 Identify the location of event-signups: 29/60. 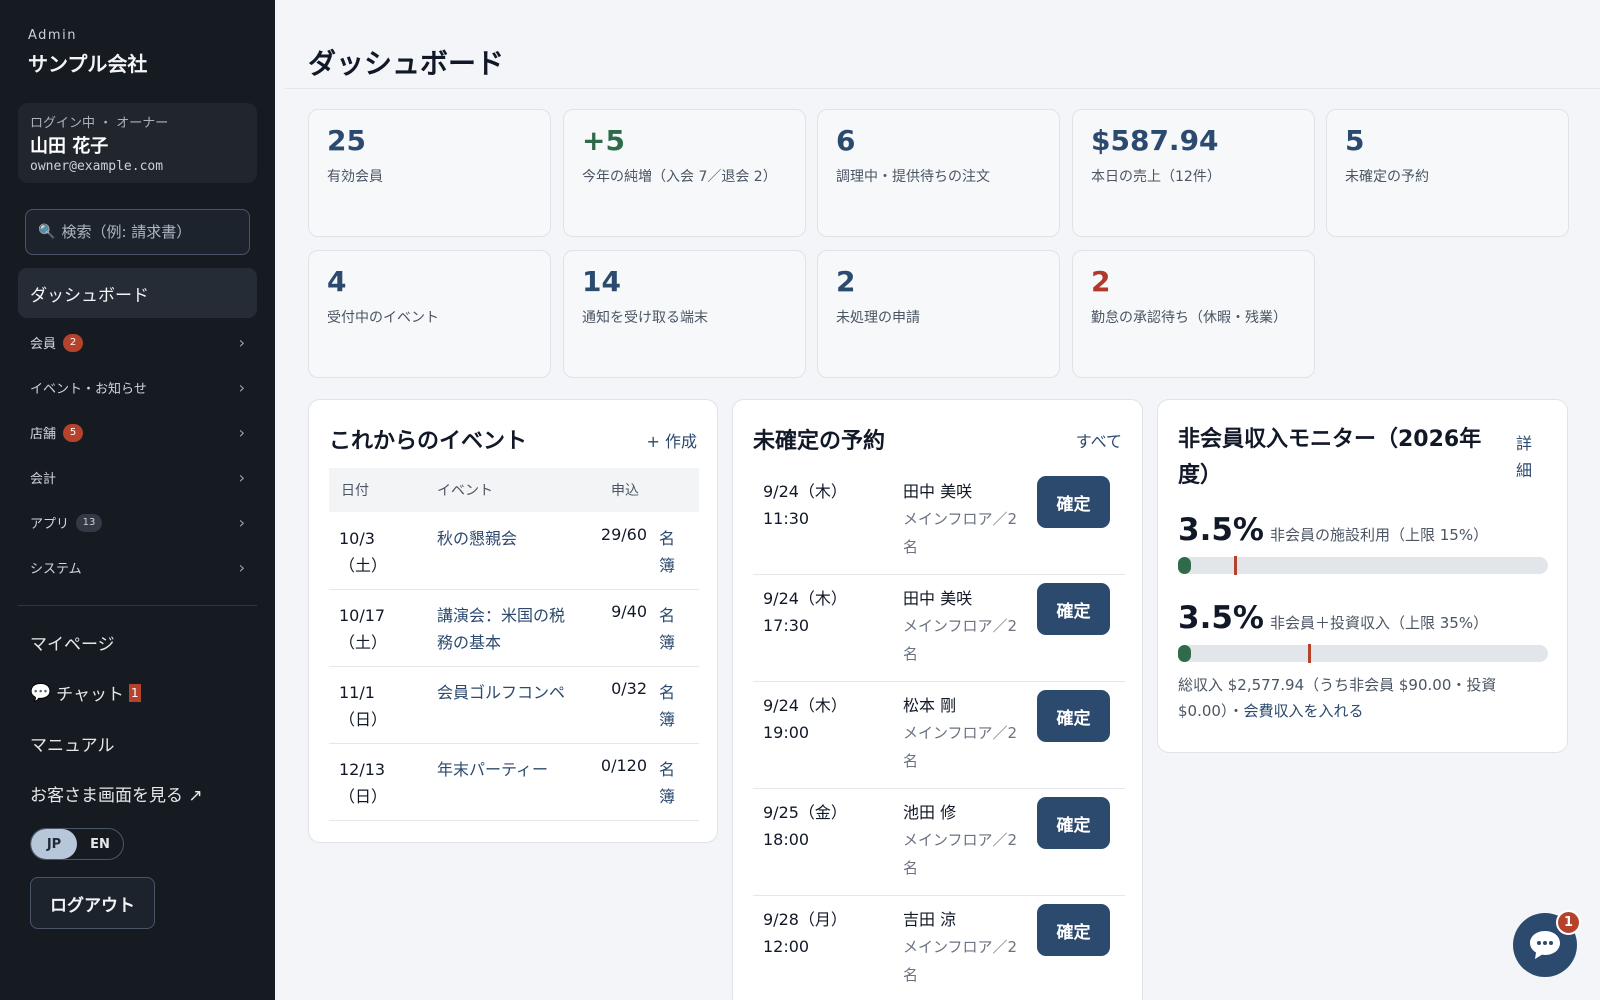
(623, 534).